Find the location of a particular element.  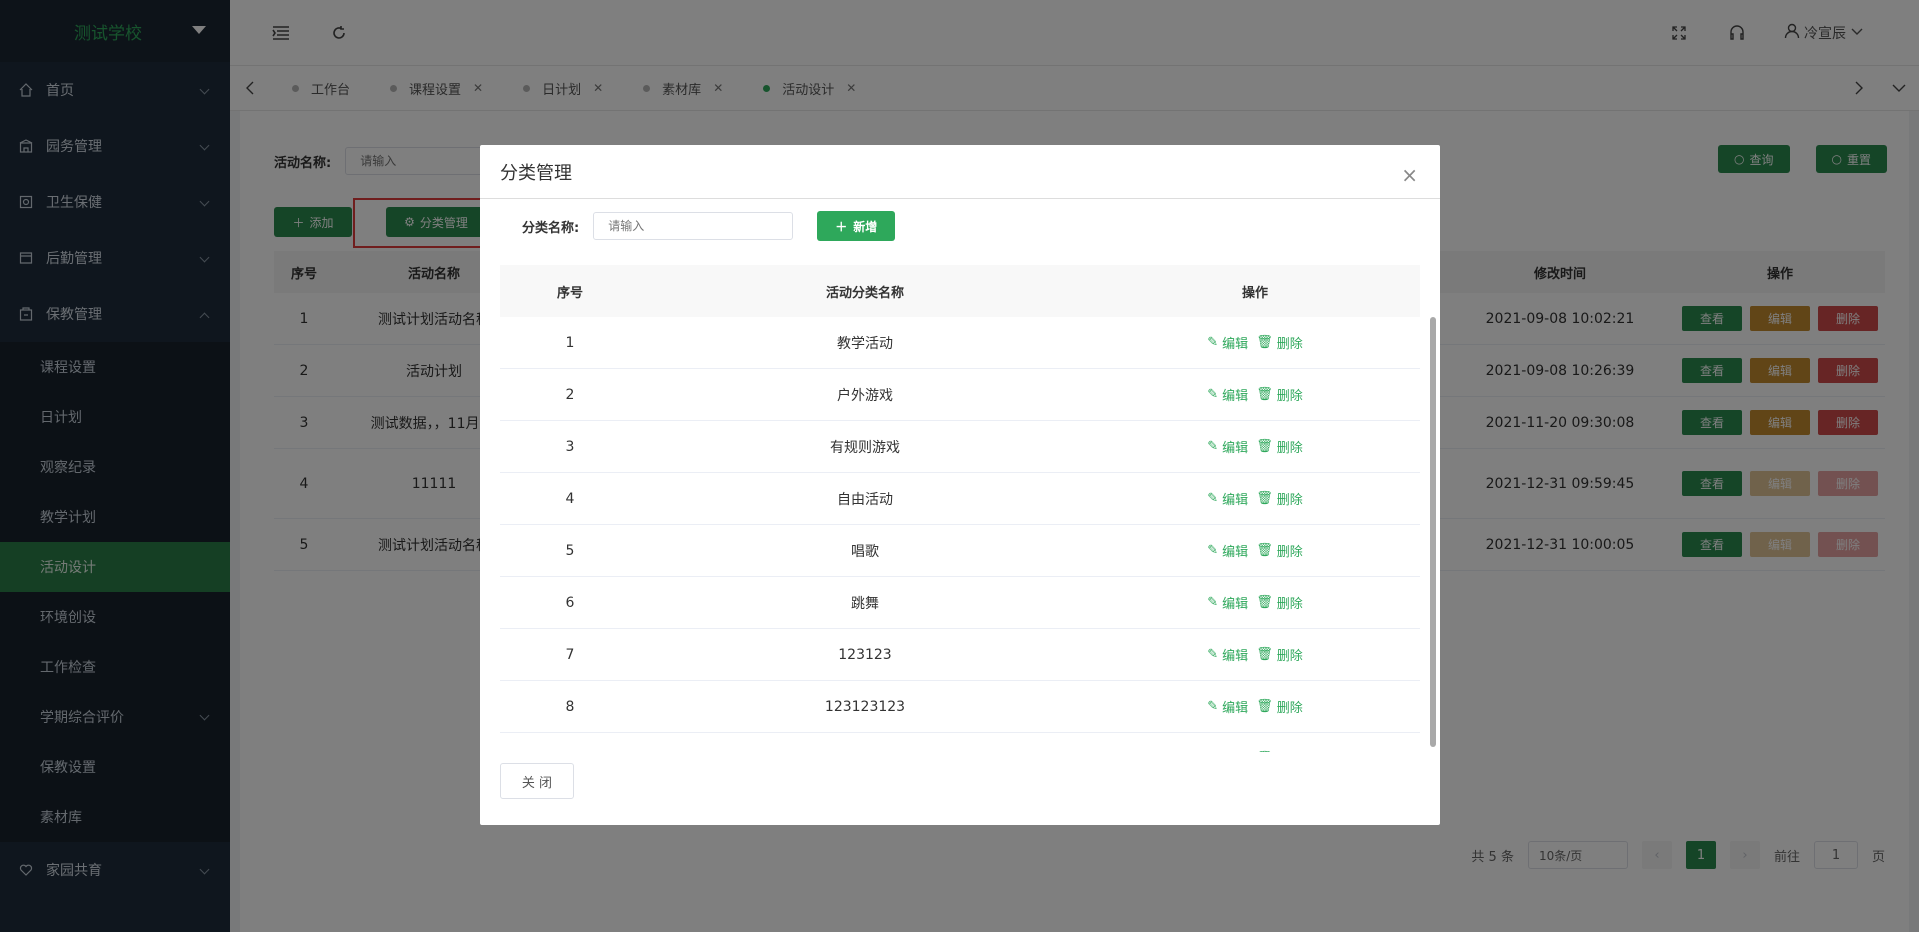

row-category-name: 自由活动 is located at coordinates (865, 499).